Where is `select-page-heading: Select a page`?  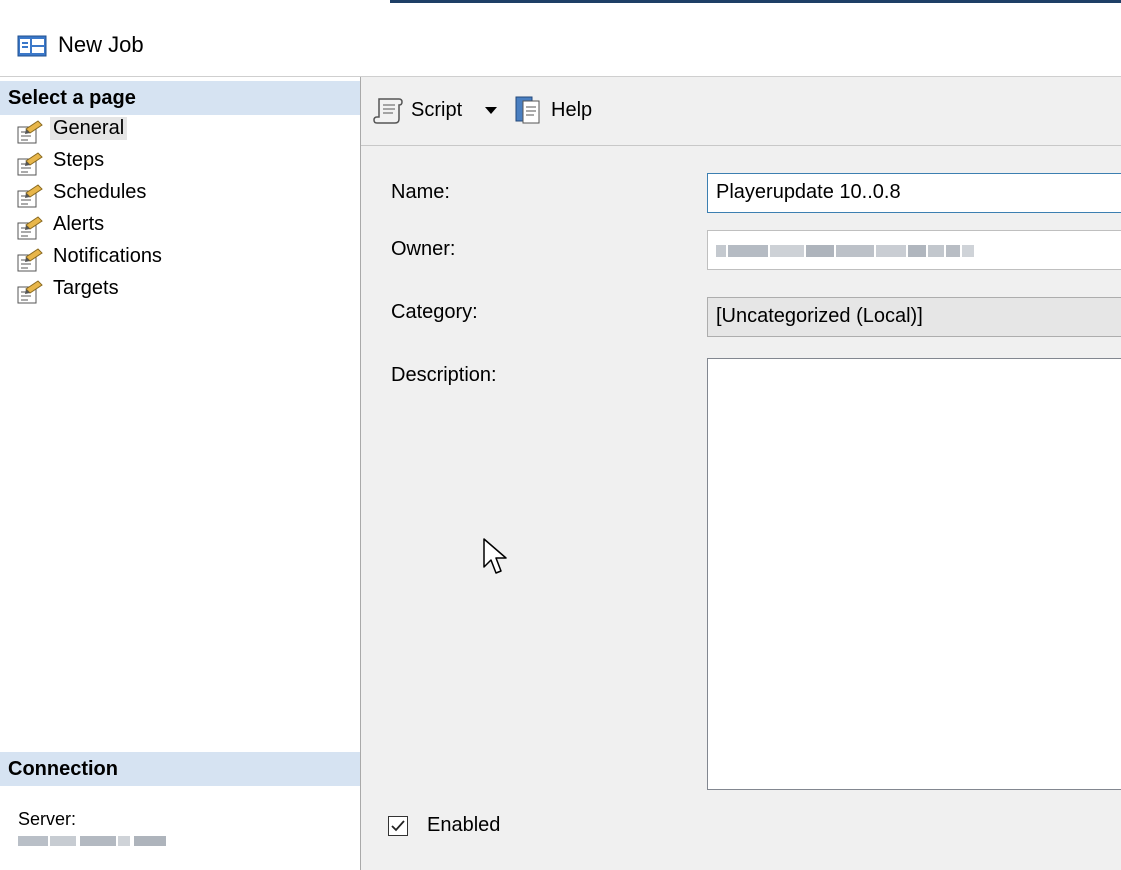
select-page-heading: Select a page is located at coordinates (72, 98).